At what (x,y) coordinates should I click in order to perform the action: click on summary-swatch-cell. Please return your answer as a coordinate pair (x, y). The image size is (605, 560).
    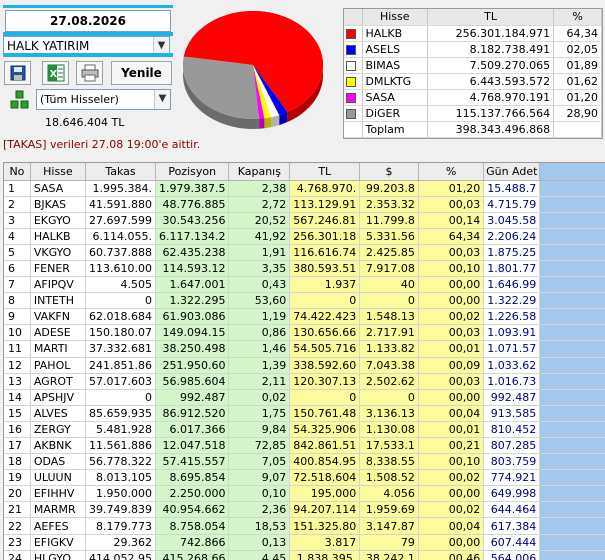
    Looking at the image, I should click on (353, 65).